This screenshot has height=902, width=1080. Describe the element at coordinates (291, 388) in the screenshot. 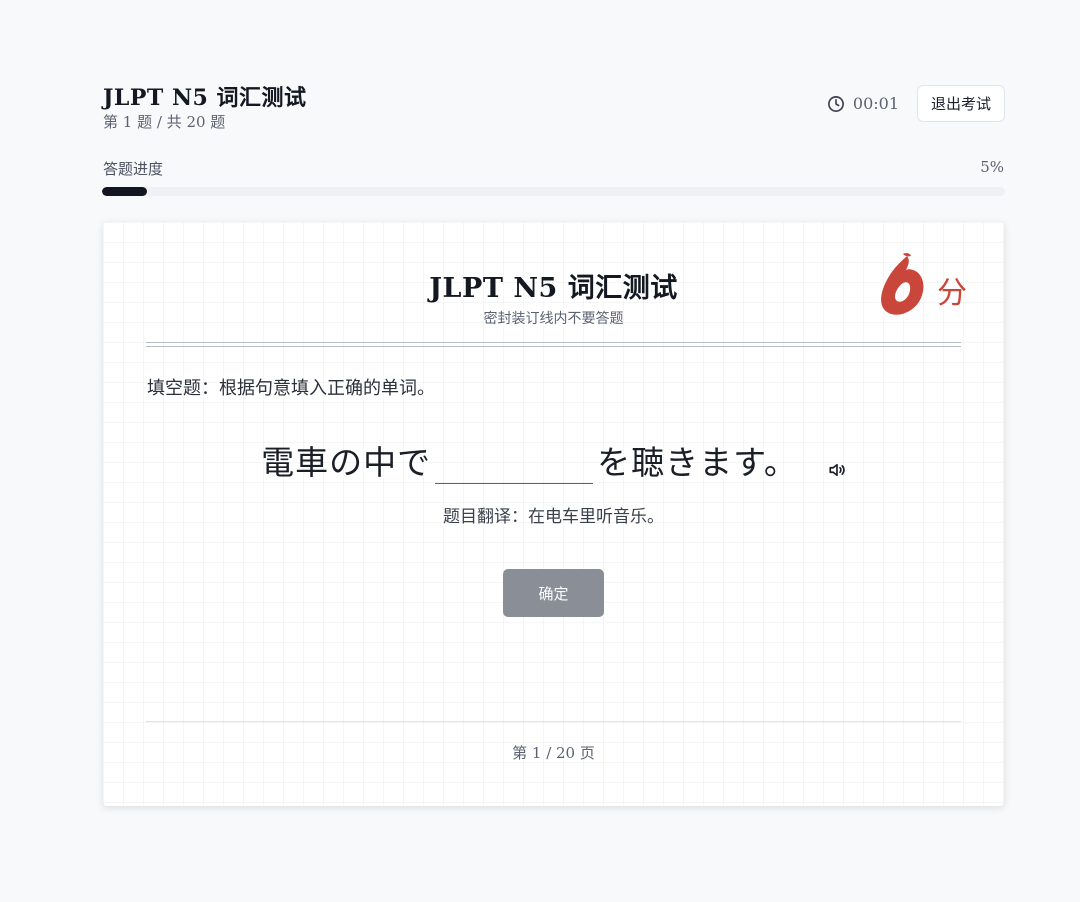

I see `question-instruction: 填空题：根据句意填入正确的单词。` at that location.